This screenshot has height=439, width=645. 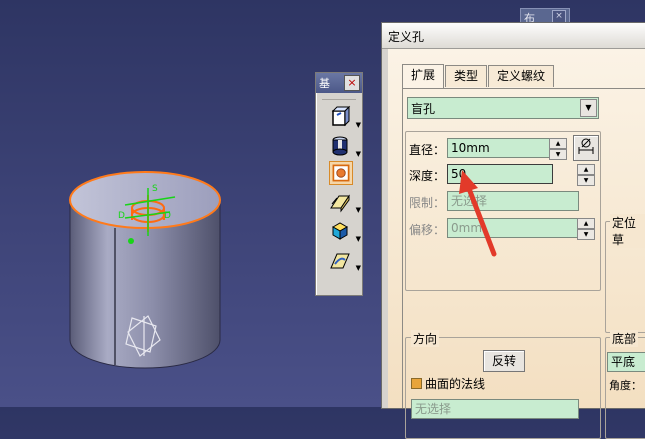 I want to click on sketch-label: S, so click(x=155, y=189).